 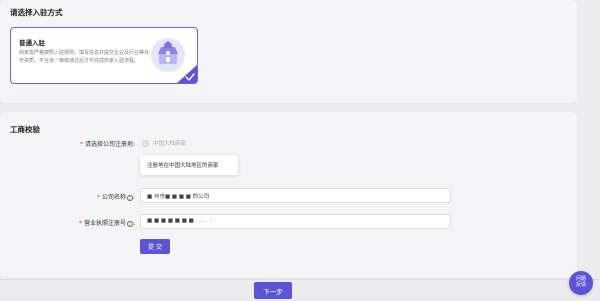 I want to click on footer-divider, so click(x=300, y=279).